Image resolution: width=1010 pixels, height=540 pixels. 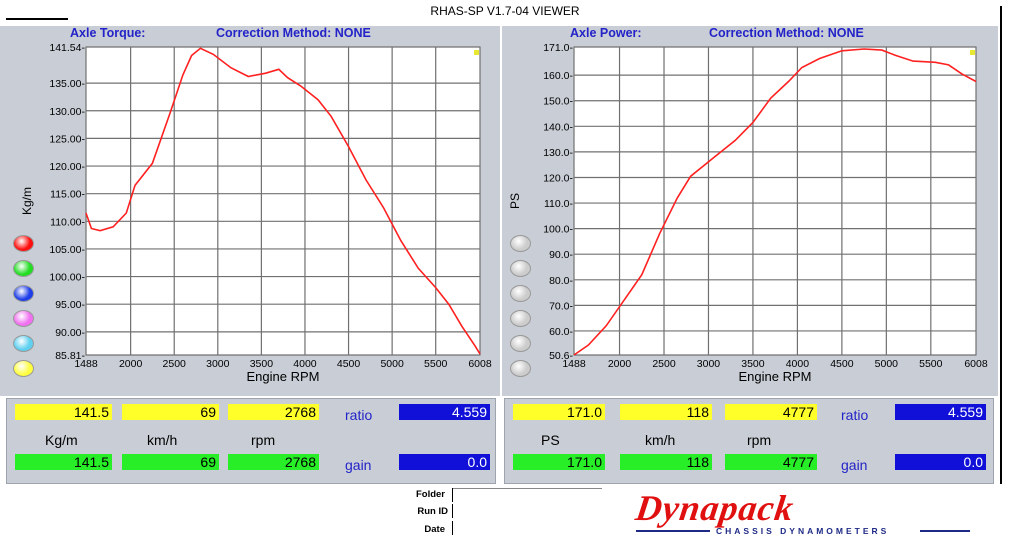 I want to click on logo-stripe-left, so click(x=673, y=531).